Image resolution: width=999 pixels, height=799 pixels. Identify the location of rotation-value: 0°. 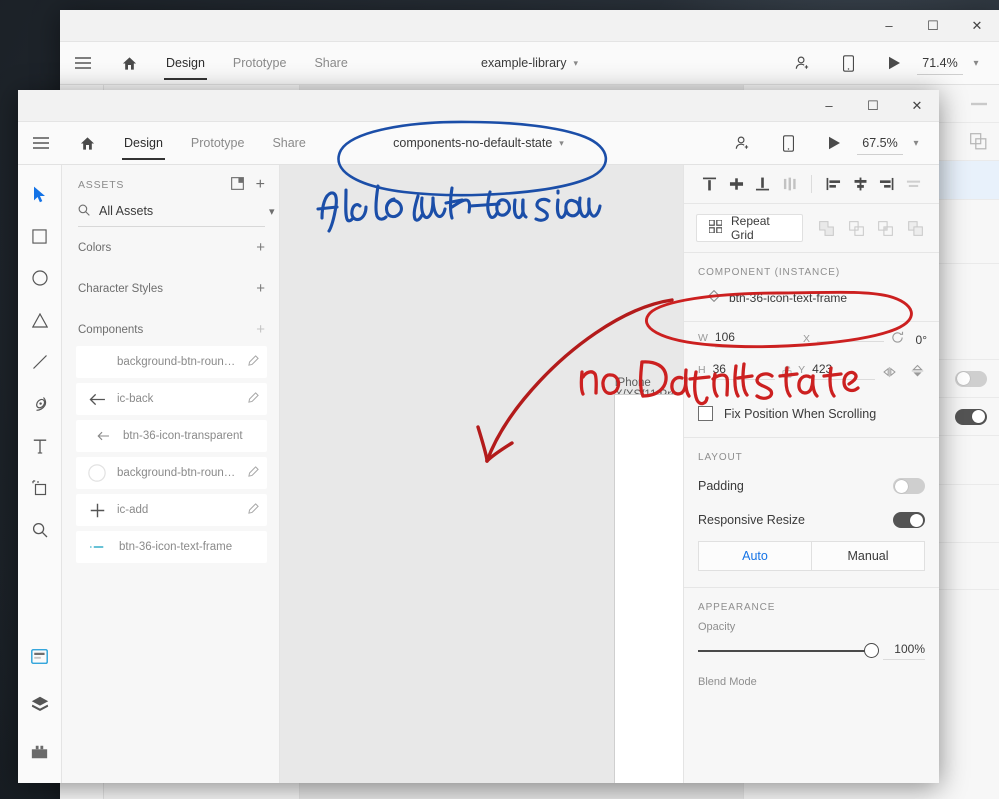
(921, 340).